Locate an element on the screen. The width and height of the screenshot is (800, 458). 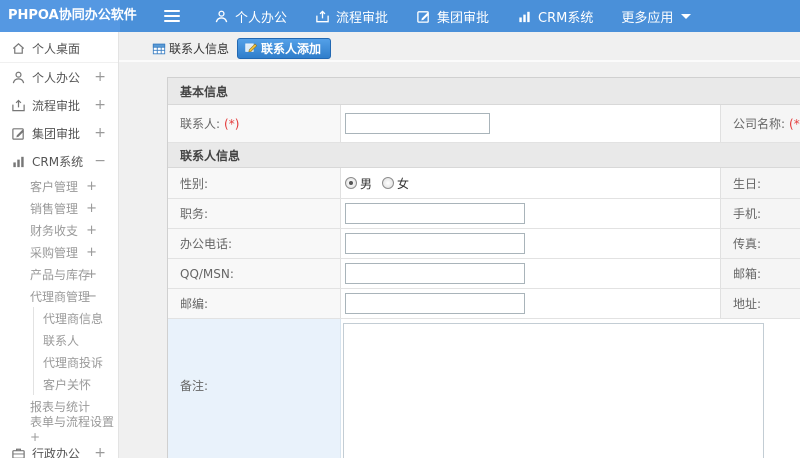
tab-label: 联系人信息 is located at coordinates (199, 49).